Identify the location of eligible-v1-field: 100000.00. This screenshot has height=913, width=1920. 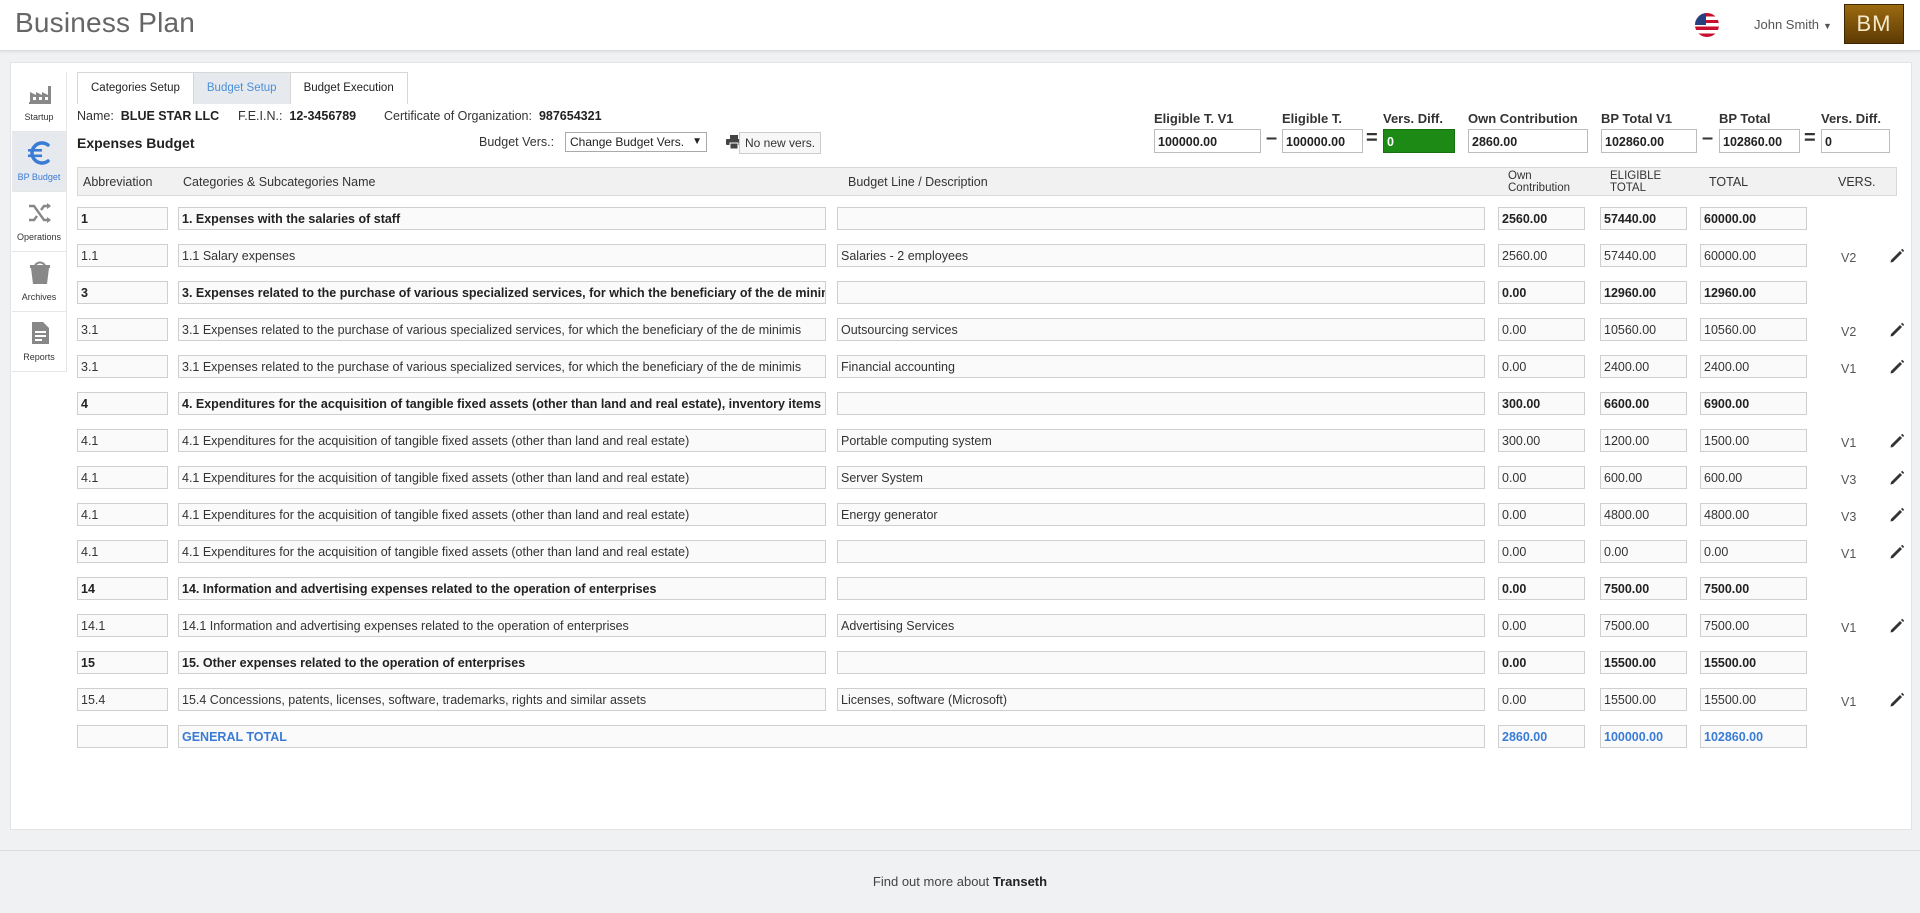
(1207, 141).